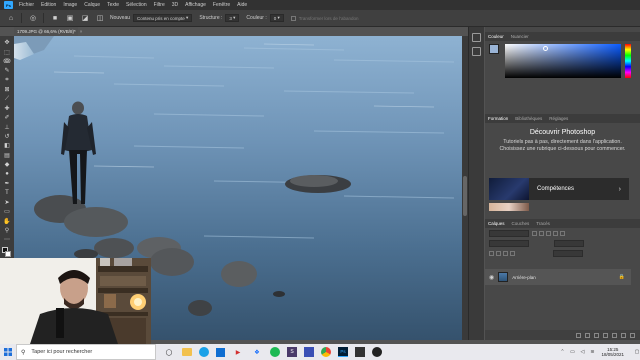 This screenshot has height=360, width=640. Describe the element at coordinates (520, 36) in the screenshot. I see `tab-nuancier: Nuancier` at that location.